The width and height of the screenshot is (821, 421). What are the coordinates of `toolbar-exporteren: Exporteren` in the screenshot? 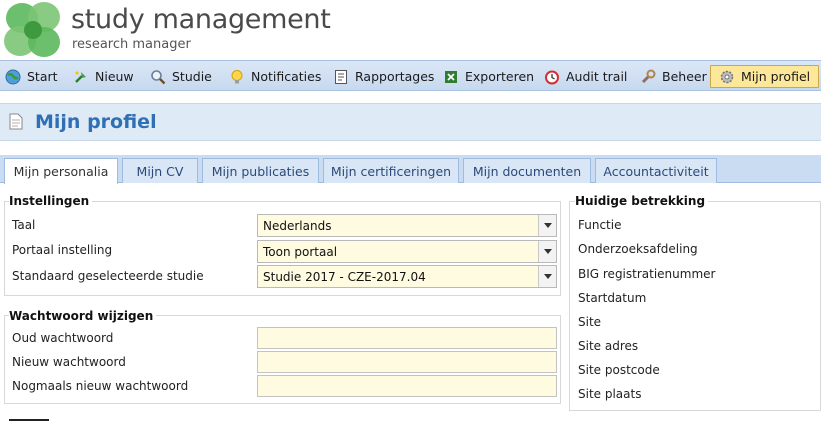 It's located at (488, 76).